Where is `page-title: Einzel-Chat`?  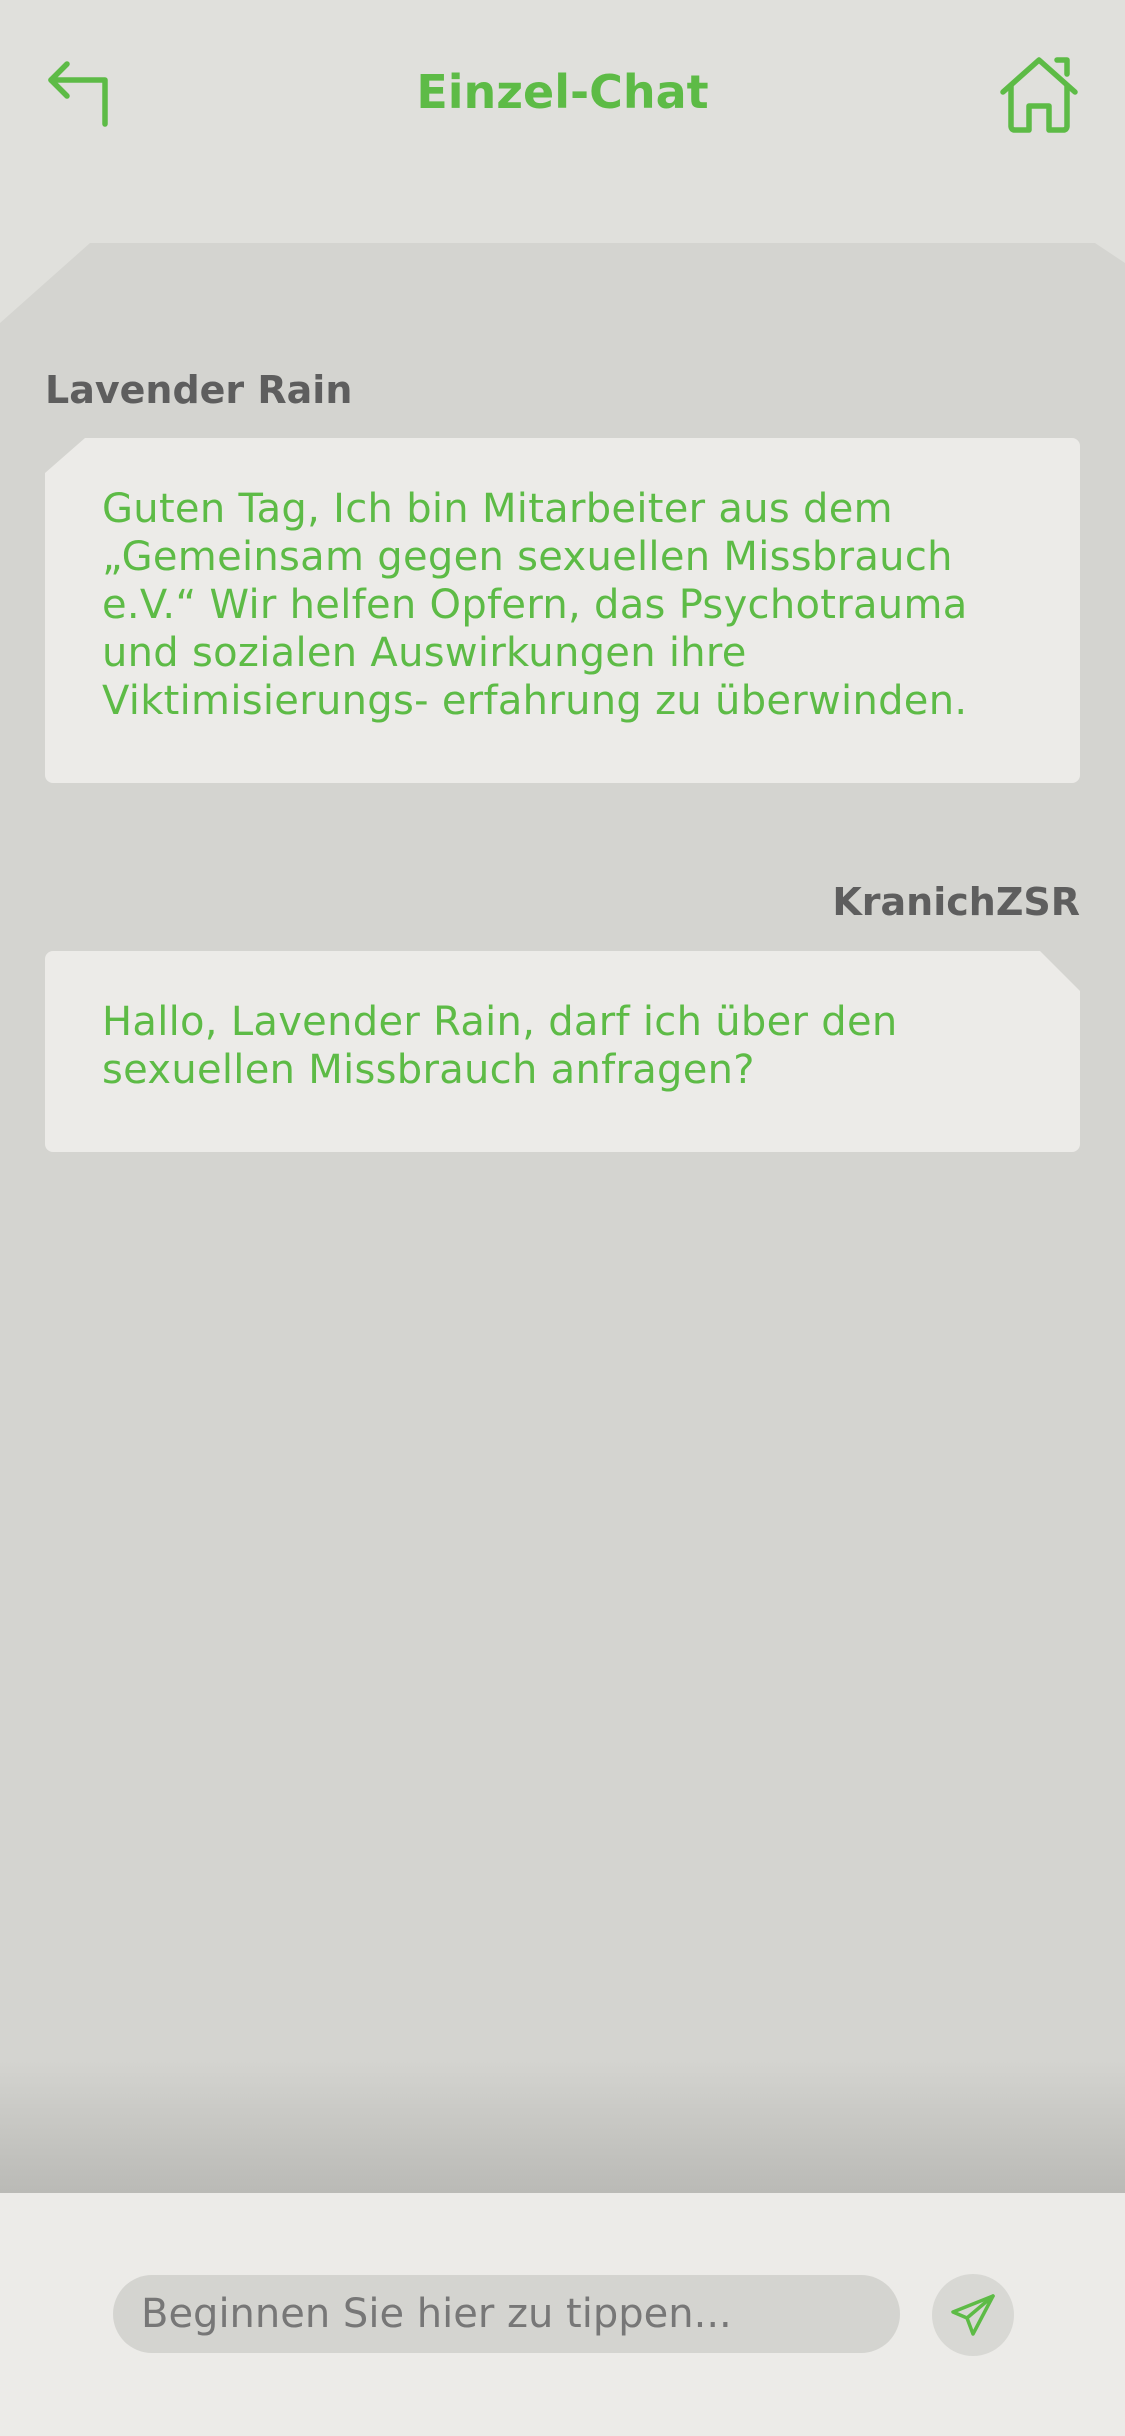
page-title: Einzel-Chat is located at coordinates (562, 92).